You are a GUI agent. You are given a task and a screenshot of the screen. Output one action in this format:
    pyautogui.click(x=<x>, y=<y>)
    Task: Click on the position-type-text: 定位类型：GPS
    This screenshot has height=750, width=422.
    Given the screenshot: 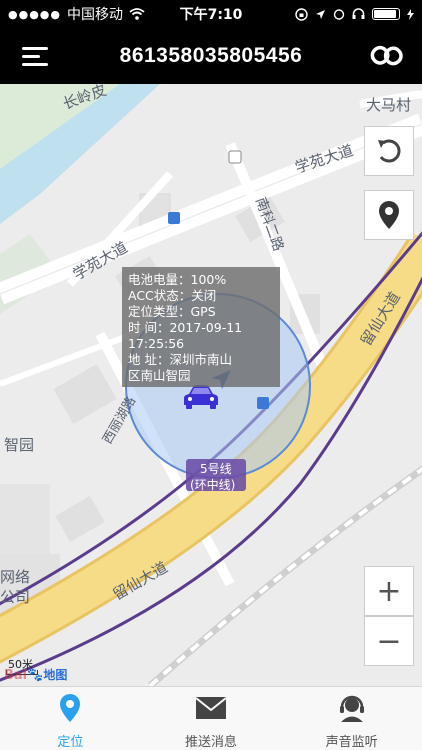 What is the action you would take?
    pyautogui.click(x=172, y=311)
    